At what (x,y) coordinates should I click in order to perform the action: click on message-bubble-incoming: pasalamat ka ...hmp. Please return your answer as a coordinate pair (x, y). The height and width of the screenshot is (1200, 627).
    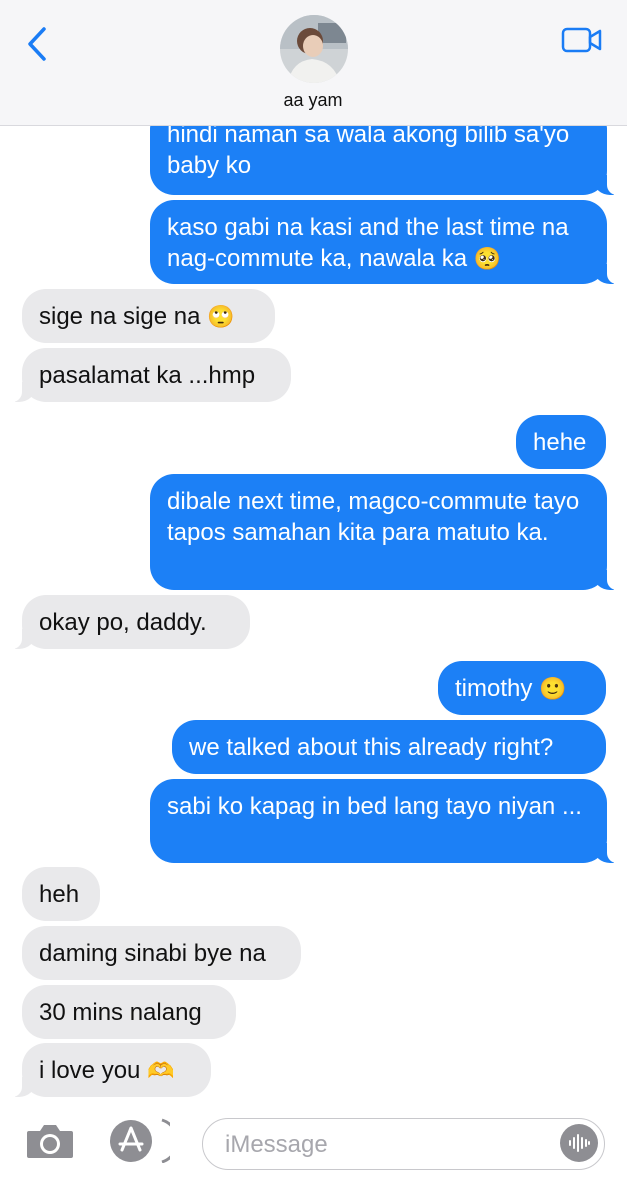
    Looking at the image, I should click on (150, 375).